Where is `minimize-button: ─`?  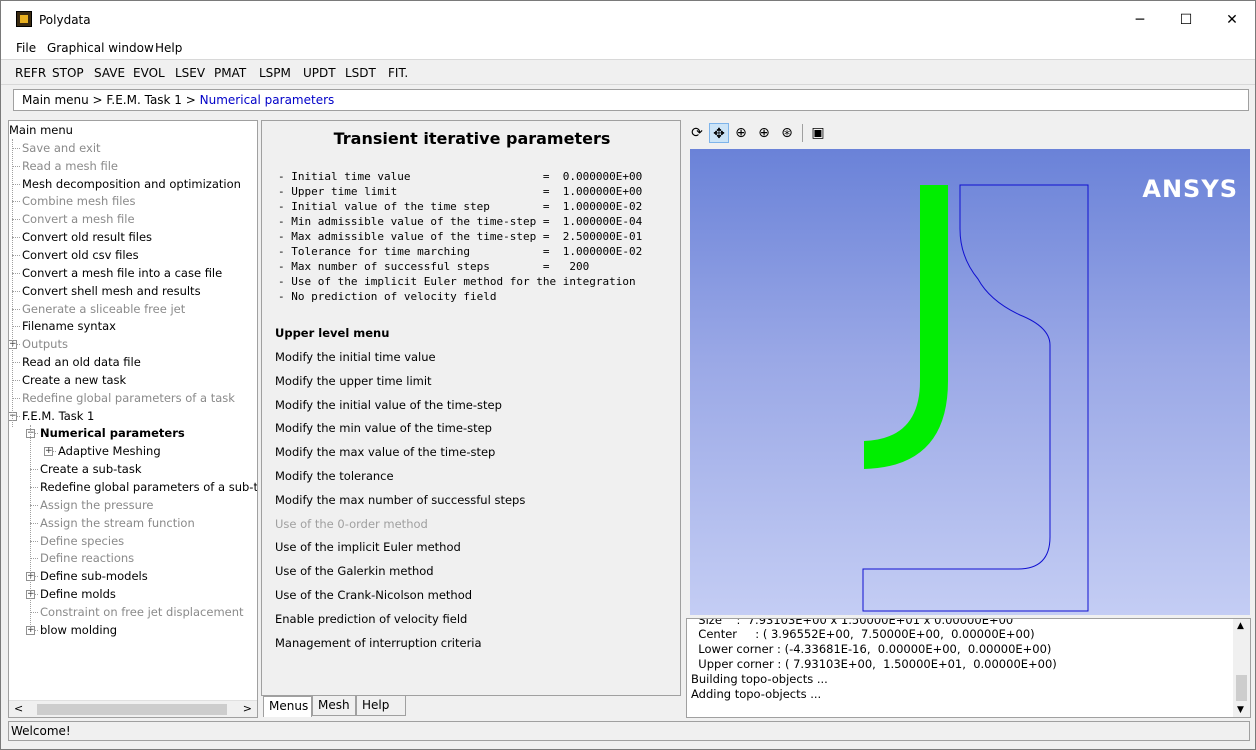
minimize-button: ─ is located at coordinates (1140, 20).